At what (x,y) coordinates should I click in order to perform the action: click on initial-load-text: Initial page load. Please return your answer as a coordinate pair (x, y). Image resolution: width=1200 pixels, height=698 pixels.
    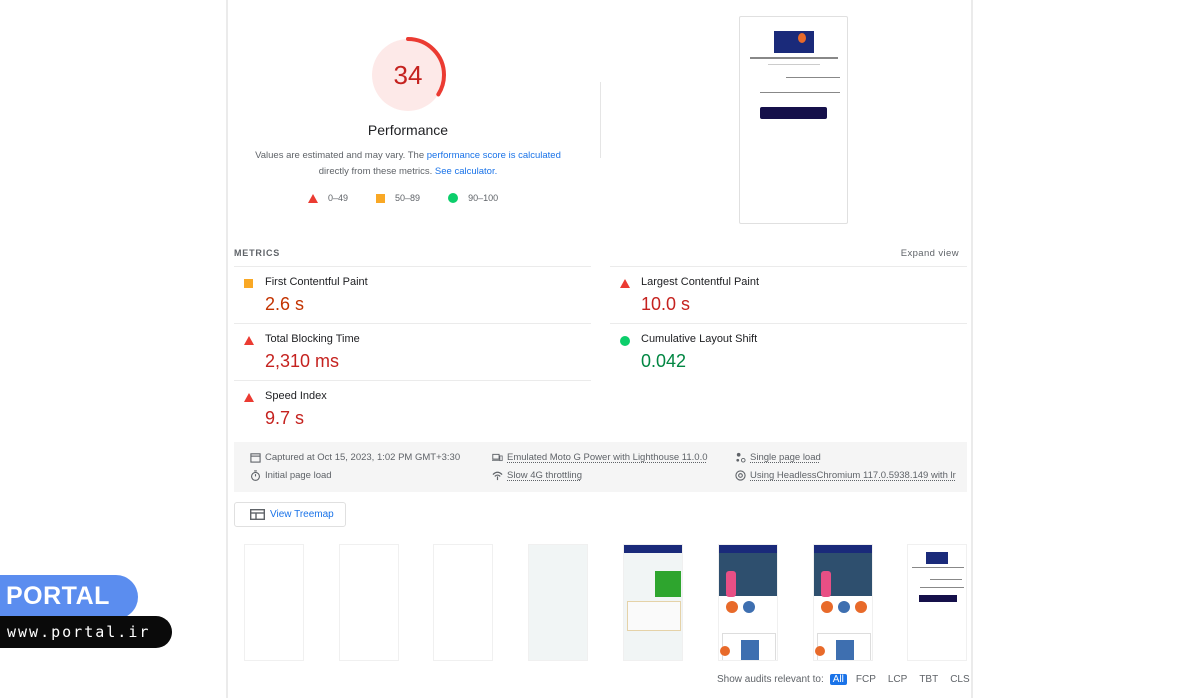
    Looking at the image, I should click on (298, 475).